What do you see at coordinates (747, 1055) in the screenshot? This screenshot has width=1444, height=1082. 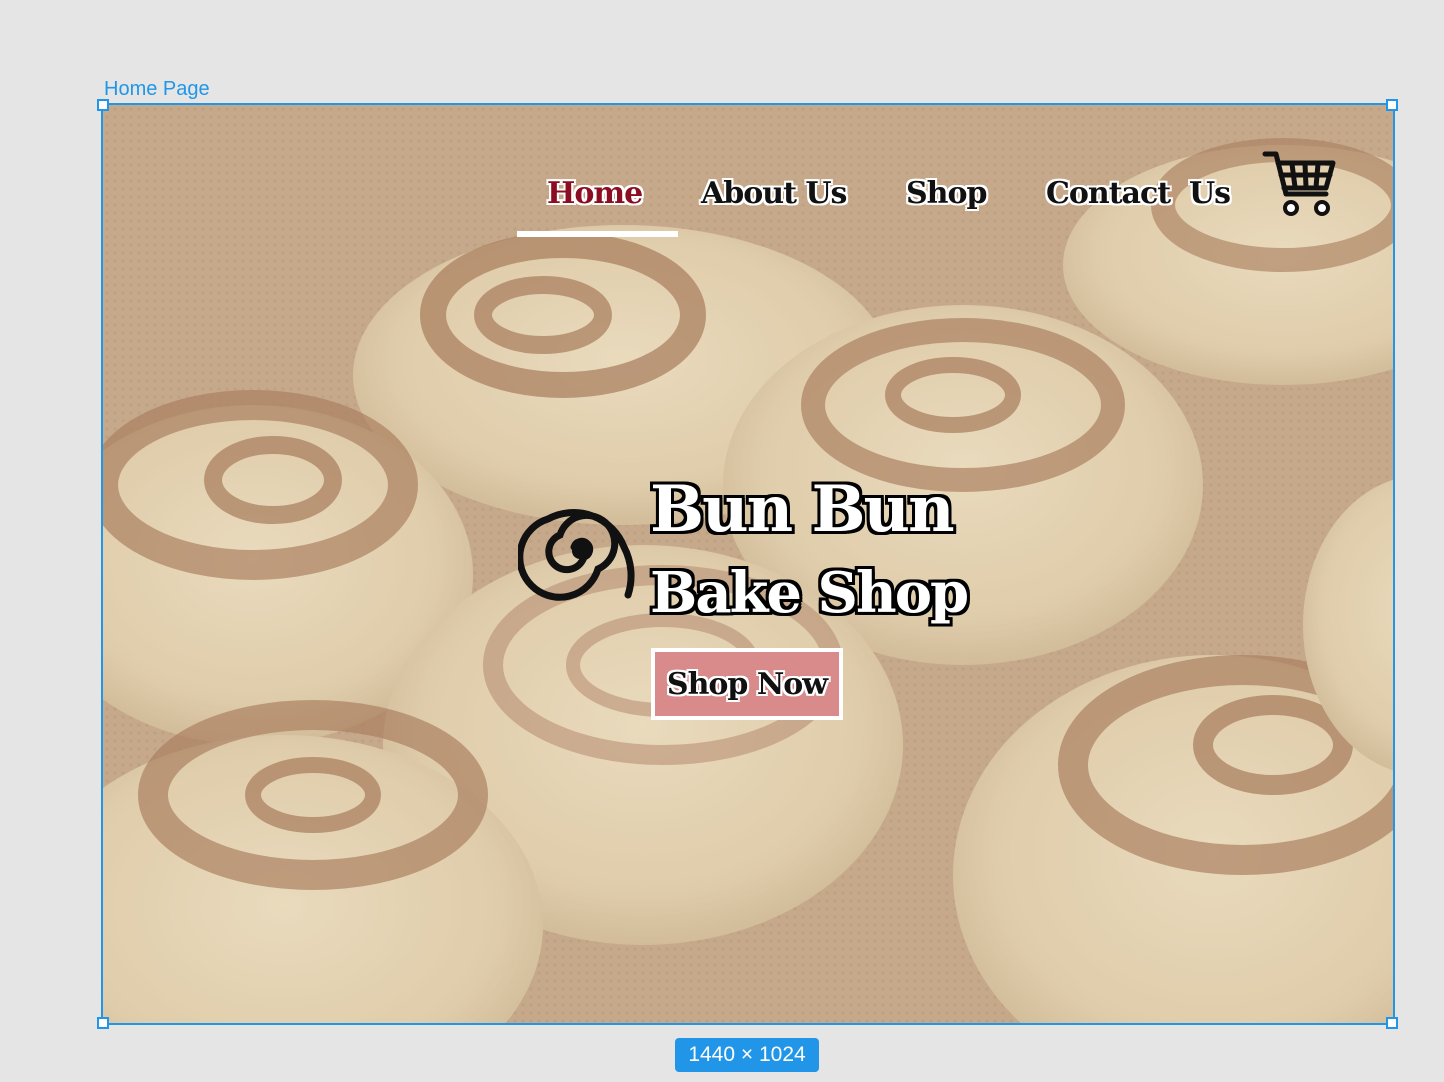 I see `frame-size-badge: 1440 × 1024` at bounding box center [747, 1055].